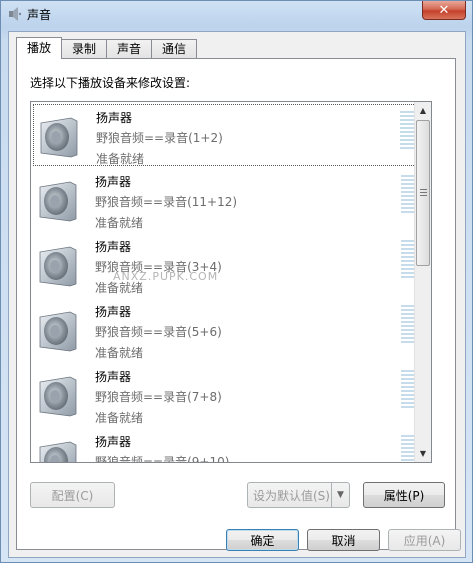 The width and height of the screenshot is (473, 563). What do you see at coordinates (130, 48) in the screenshot?
I see `tab-sounds: 声音` at bounding box center [130, 48].